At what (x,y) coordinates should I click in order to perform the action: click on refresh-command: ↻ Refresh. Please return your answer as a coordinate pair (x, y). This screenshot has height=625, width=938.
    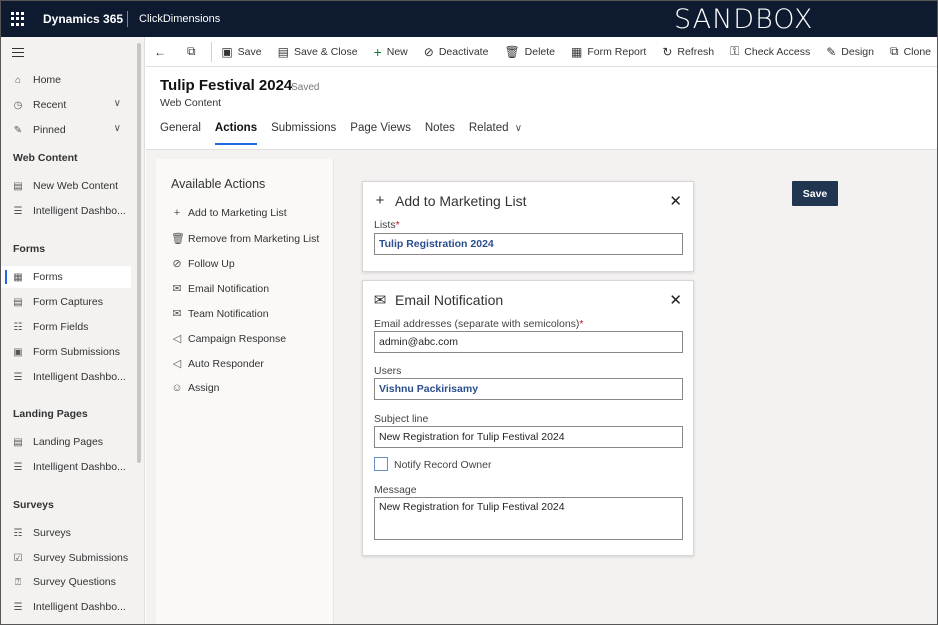
    Looking at the image, I should click on (688, 52).